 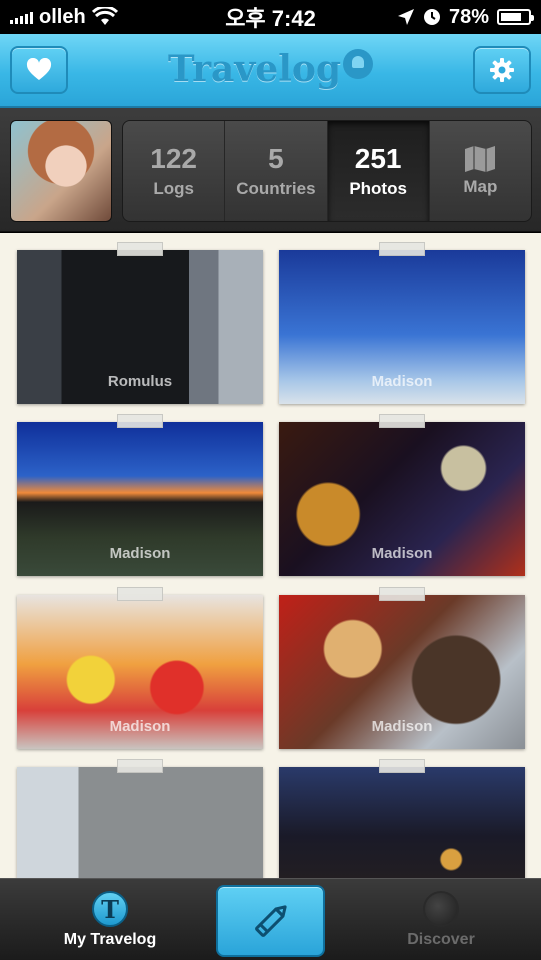 I want to click on countries-label: Countries, so click(x=276, y=188).